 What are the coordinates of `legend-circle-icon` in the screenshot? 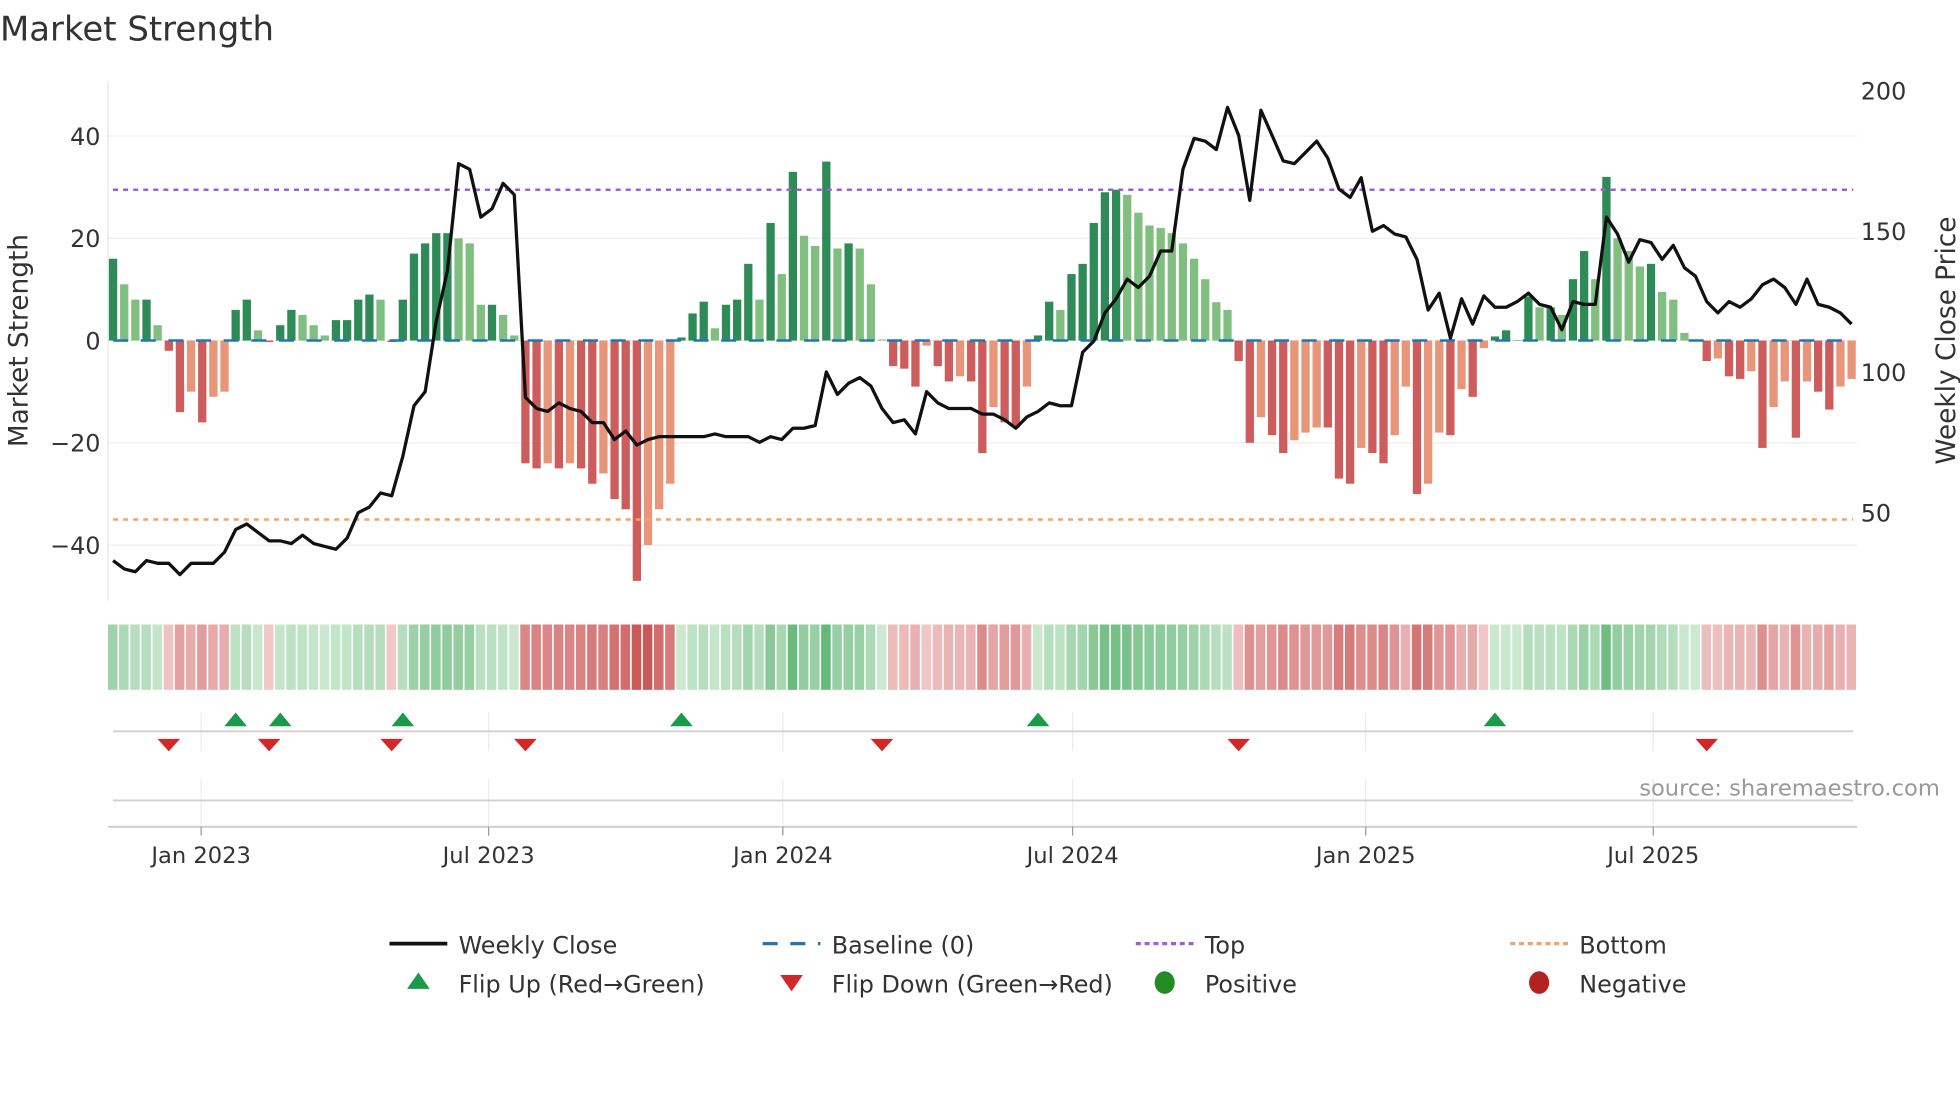 It's located at (1164, 982).